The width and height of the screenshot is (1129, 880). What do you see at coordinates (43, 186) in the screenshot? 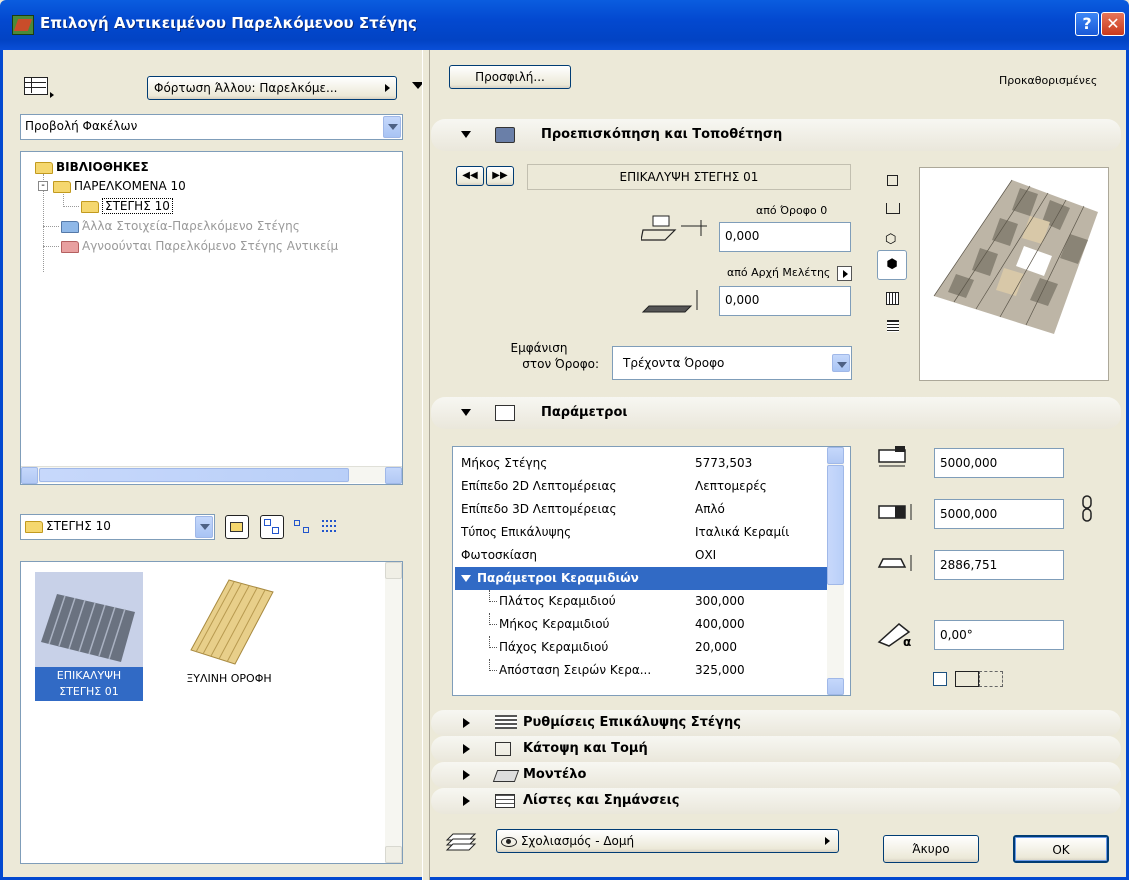
I see `expand-minus-icon: -` at bounding box center [43, 186].